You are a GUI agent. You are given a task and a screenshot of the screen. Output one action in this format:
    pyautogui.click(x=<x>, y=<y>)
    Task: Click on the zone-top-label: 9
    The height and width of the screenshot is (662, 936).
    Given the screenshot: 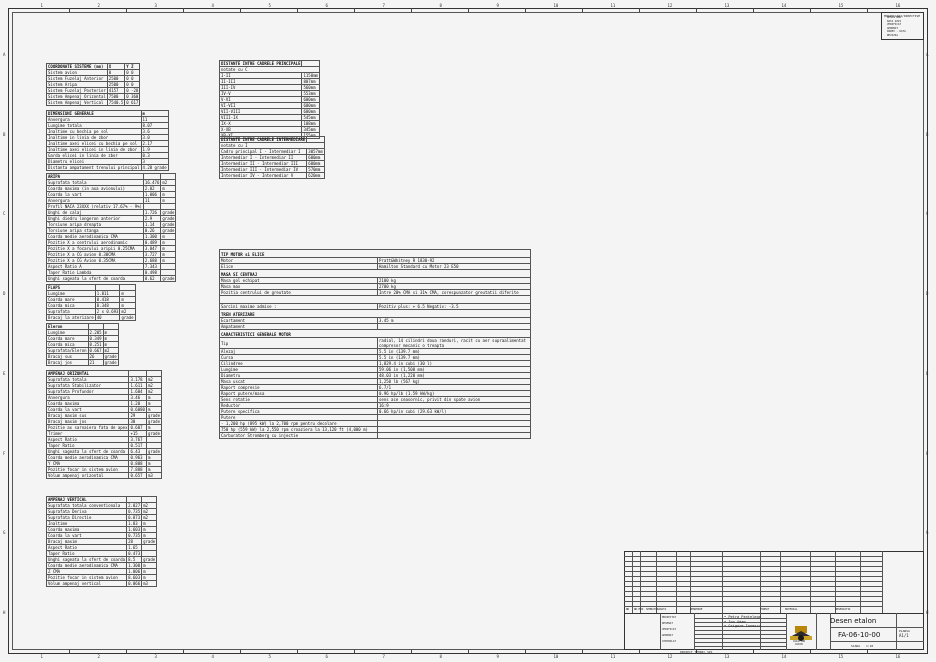 What is the action you would take?
    pyautogui.click(x=497, y=5)
    